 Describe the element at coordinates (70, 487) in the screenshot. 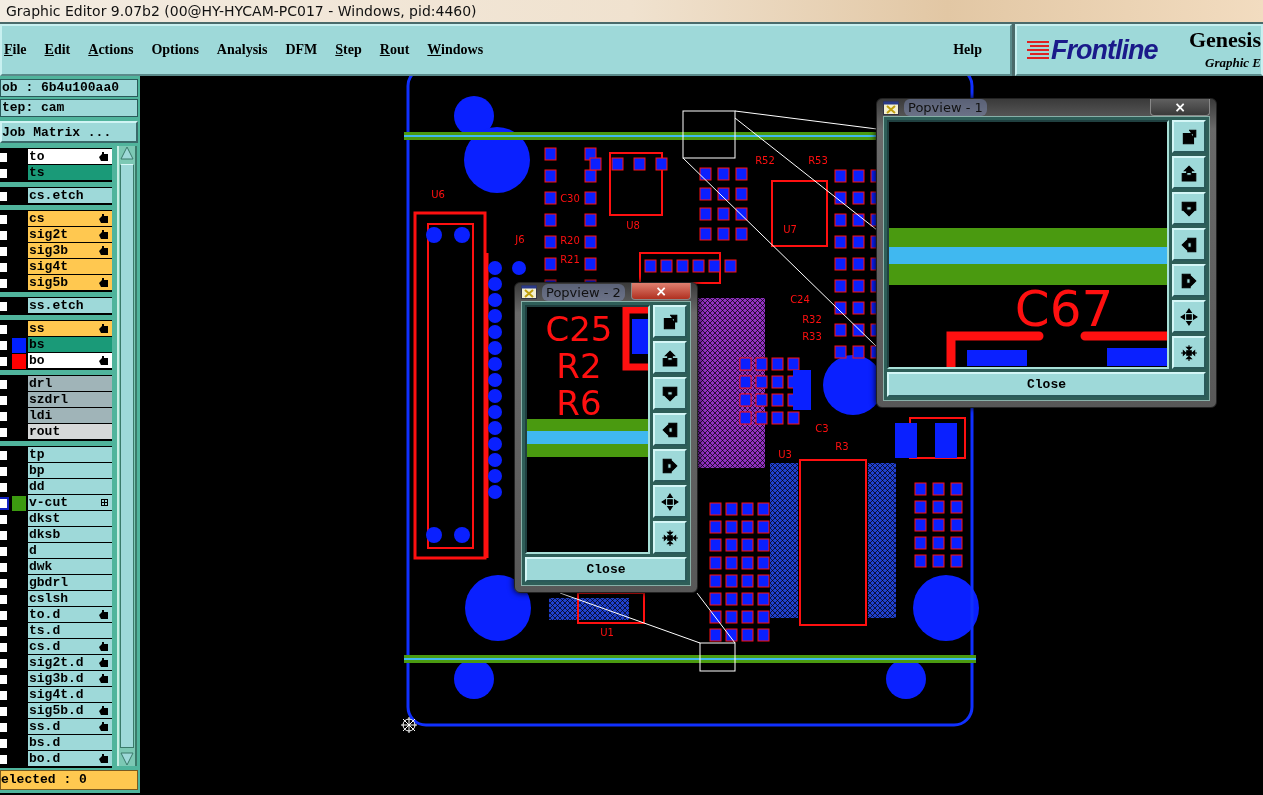

I see `layer-name: dd` at that location.